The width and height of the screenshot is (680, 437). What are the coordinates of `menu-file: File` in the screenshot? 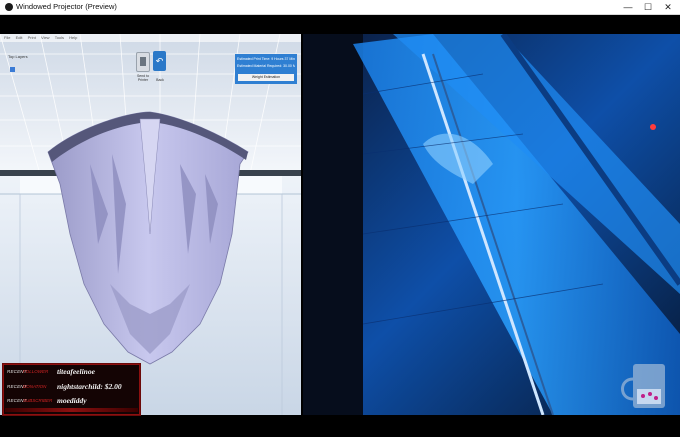 It's located at (7, 37).